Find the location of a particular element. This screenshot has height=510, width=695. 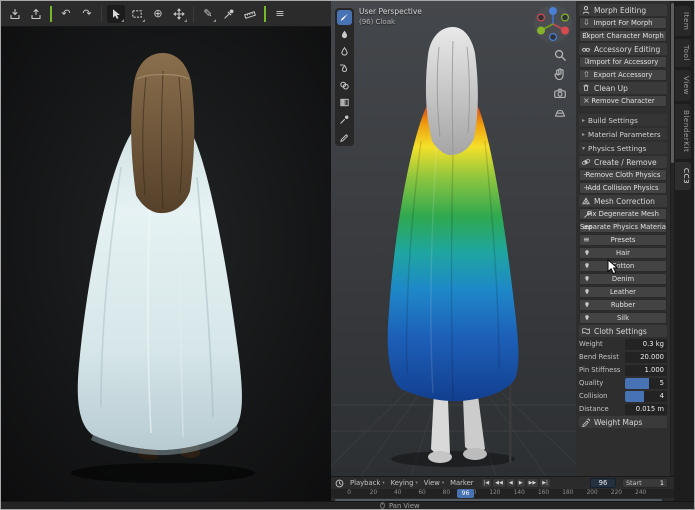

options-button: ≡ is located at coordinates (280, 14).